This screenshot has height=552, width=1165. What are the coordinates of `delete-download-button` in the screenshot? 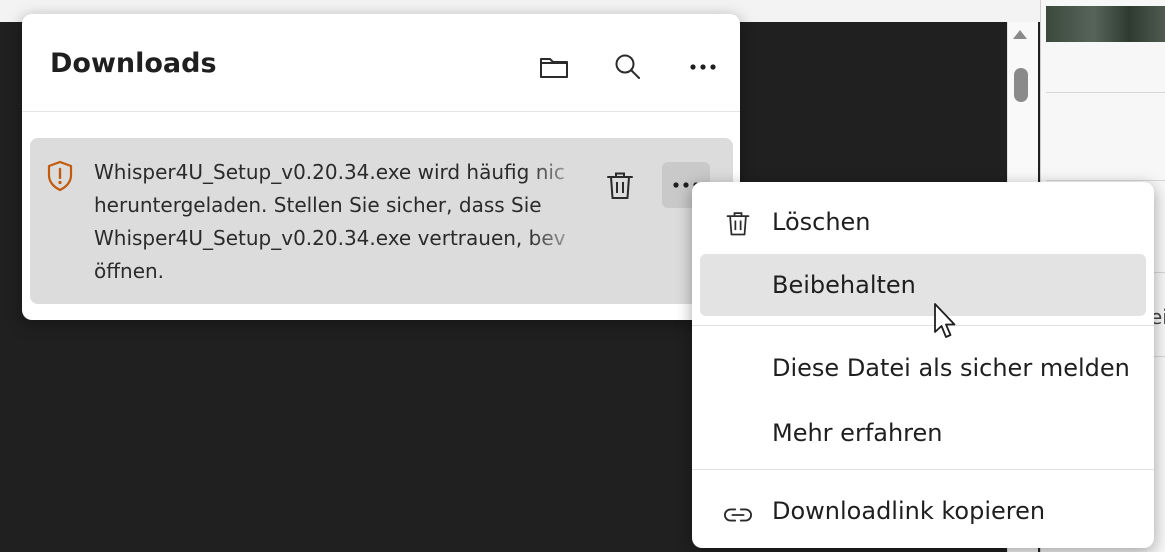 It's located at (620, 186).